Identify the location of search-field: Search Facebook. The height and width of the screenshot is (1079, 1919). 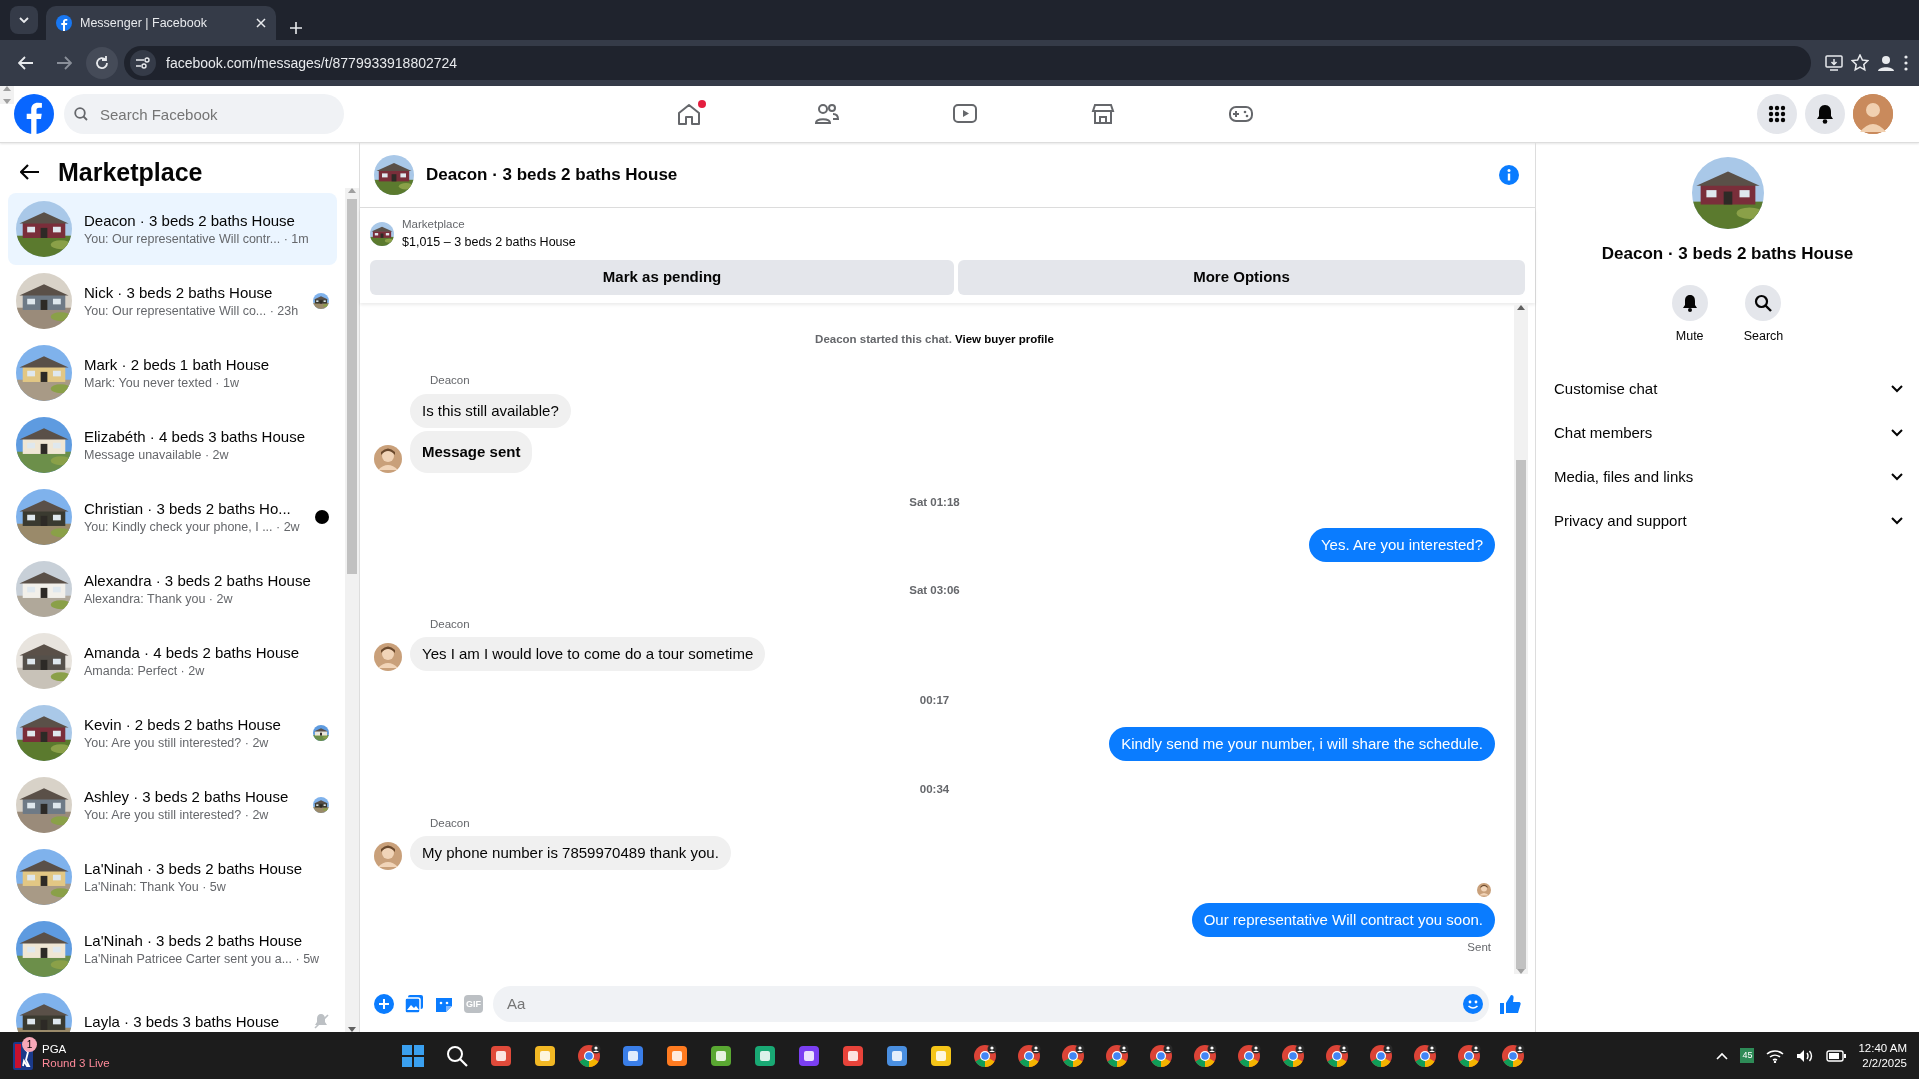
(204, 114).